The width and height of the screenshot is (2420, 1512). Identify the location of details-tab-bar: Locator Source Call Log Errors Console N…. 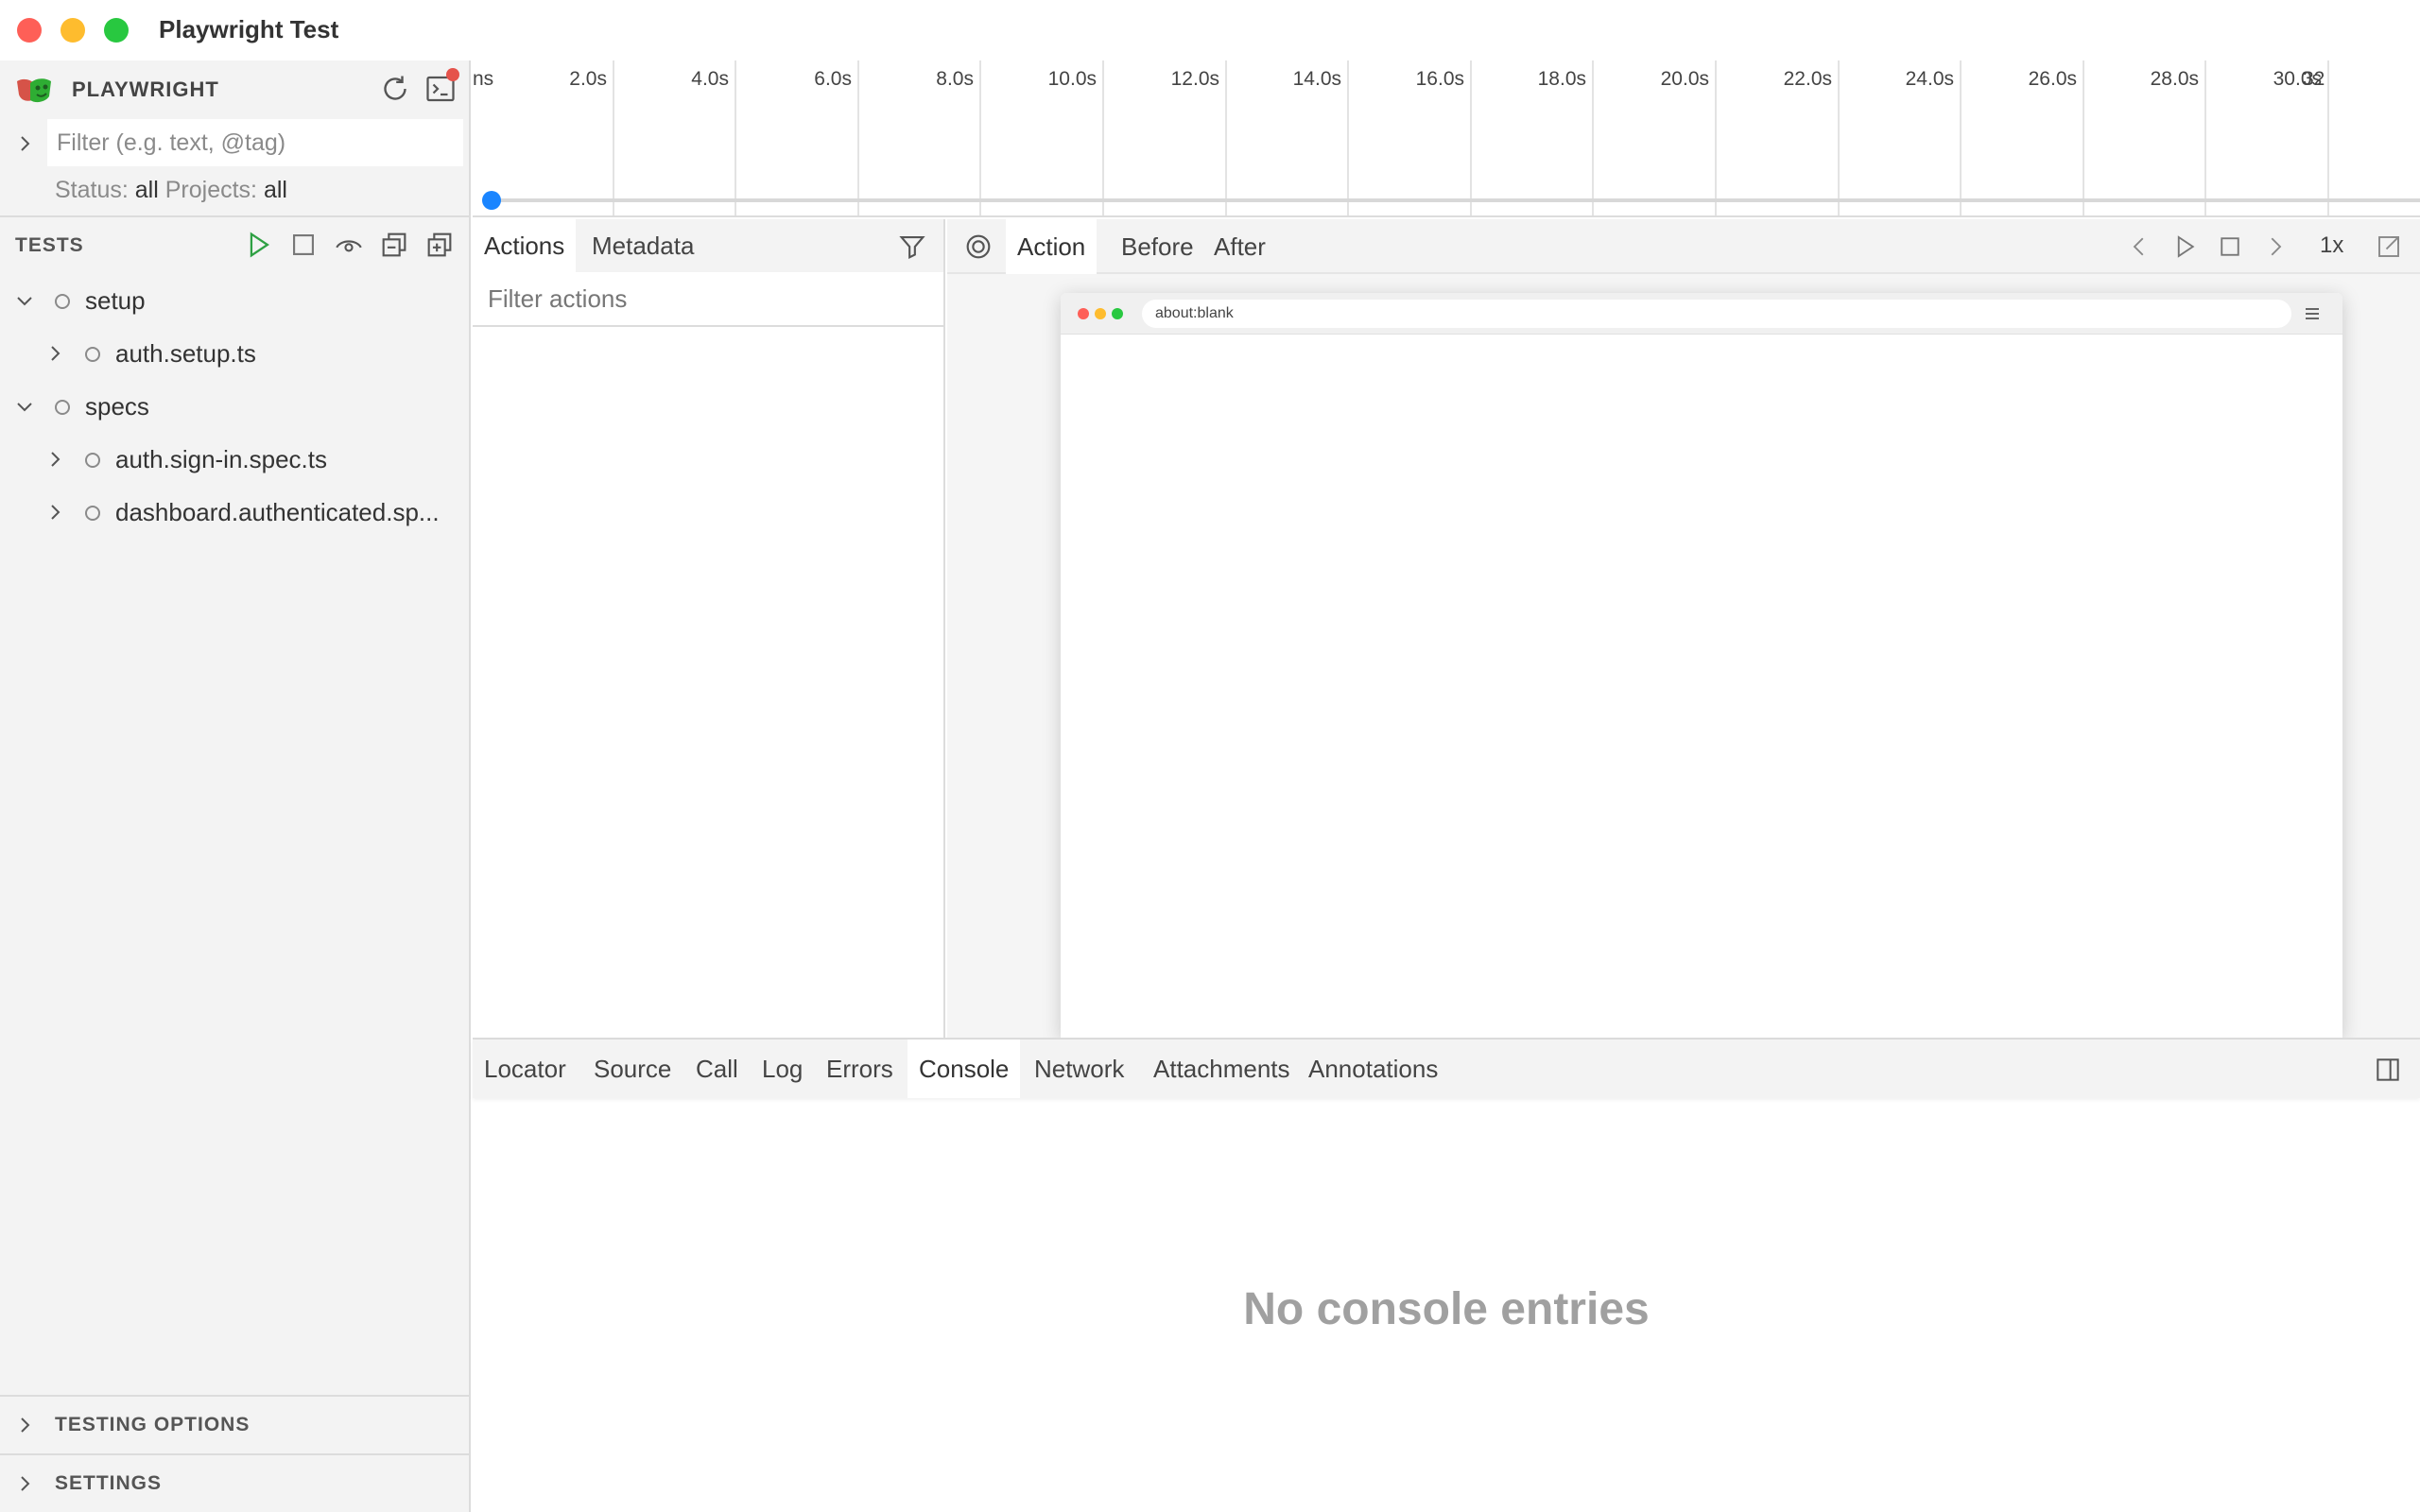
(1446, 1069).